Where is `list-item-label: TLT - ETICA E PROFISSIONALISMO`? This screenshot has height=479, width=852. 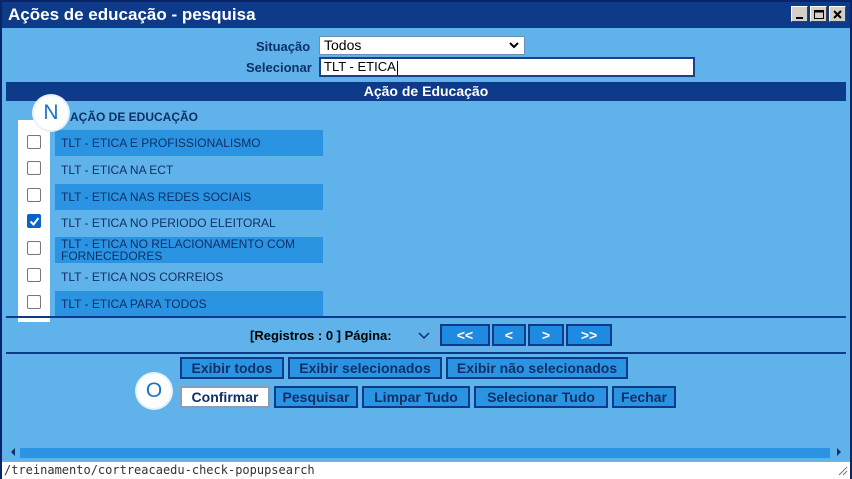
list-item-label: TLT - ETICA E PROFISSIONALISMO is located at coordinates (161, 143).